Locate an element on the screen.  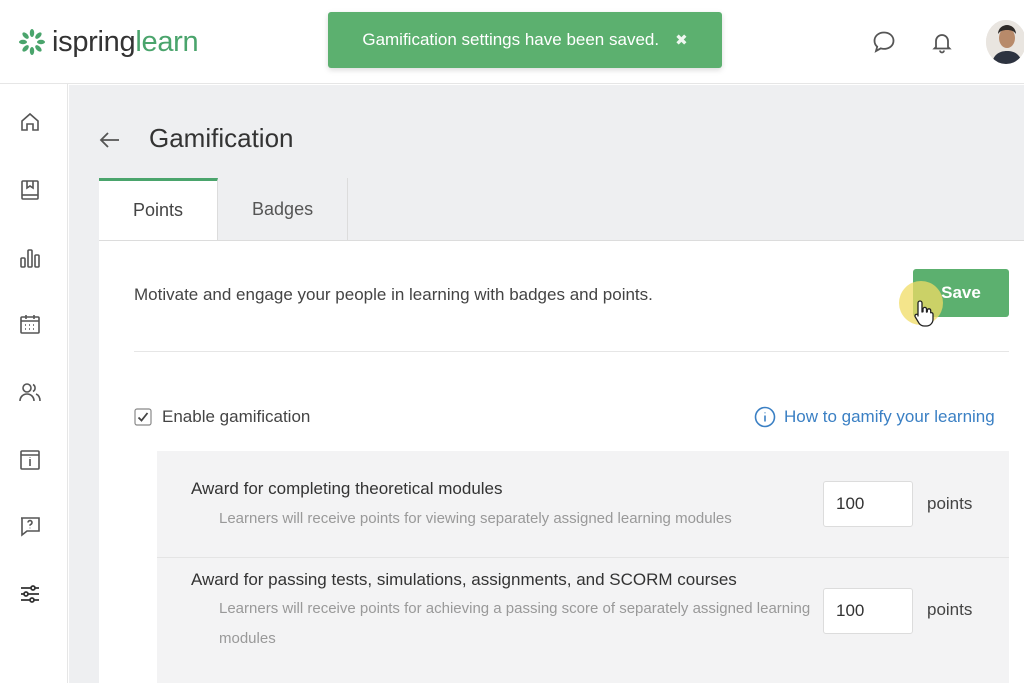
users-icon is located at coordinates (30, 392).